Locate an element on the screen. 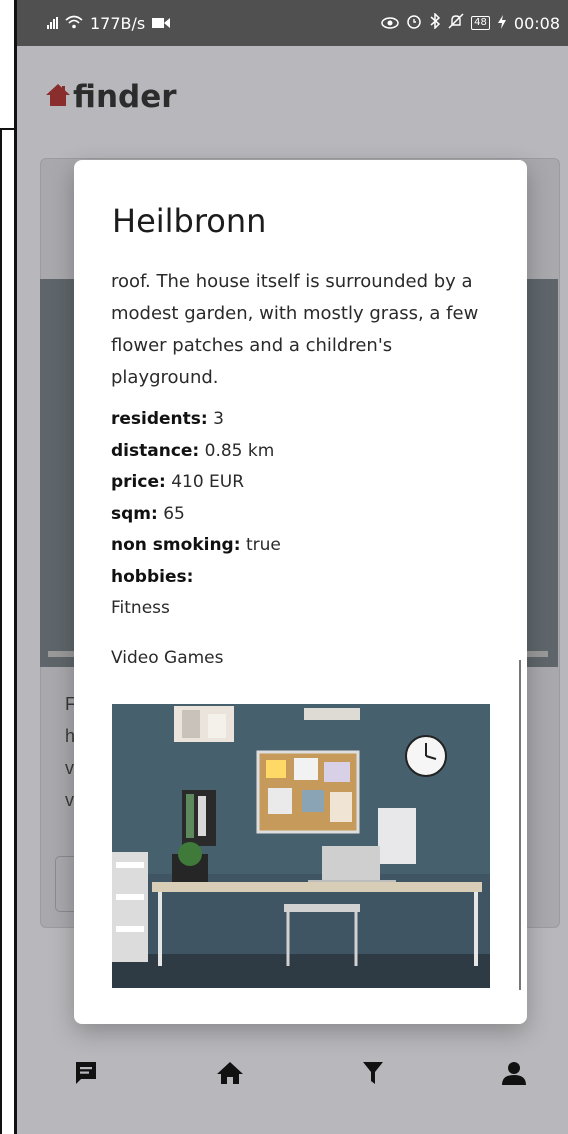 This screenshot has width=568, height=1134. clock-time: 00:08 is located at coordinates (536, 23).